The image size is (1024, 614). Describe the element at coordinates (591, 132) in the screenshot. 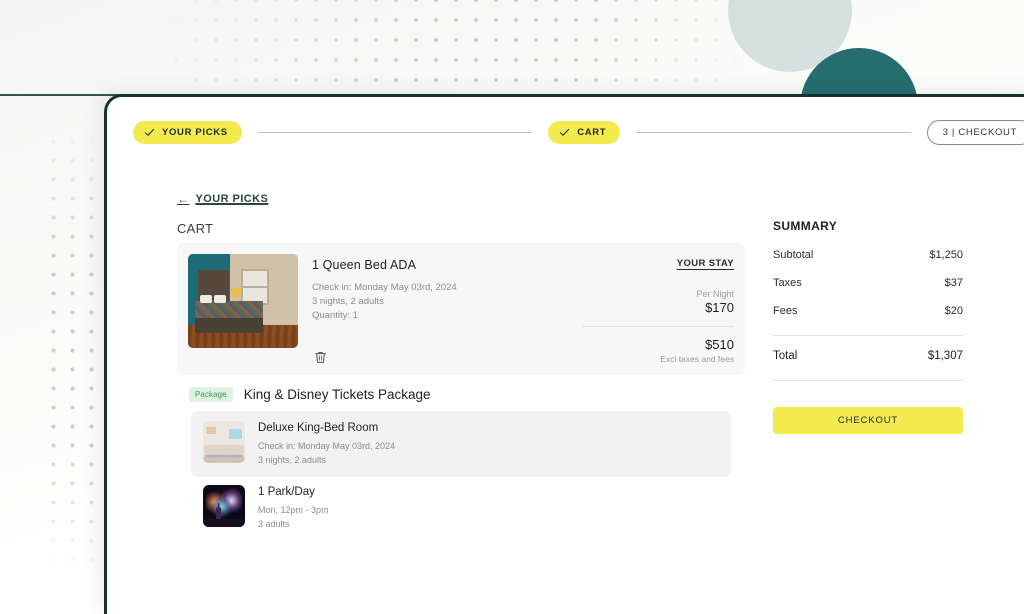

I see `stepper-step-label: CART` at that location.